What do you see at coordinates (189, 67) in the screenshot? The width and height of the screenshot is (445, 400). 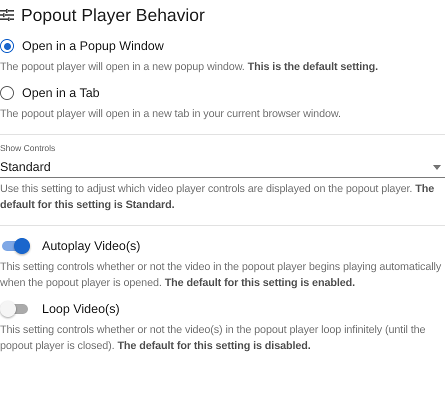 I see `help-text: The popout player will open in a new popup window. This is the default setting.` at bounding box center [189, 67].